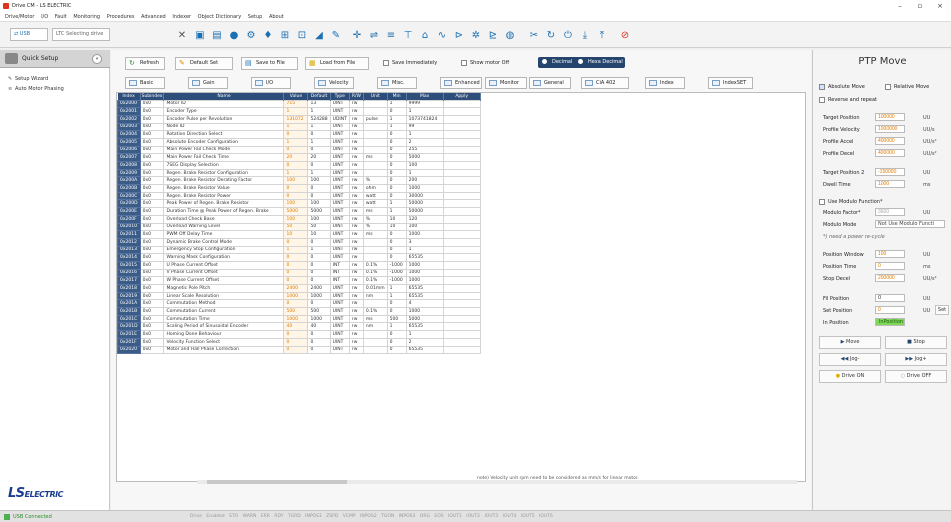  Describe the element at coordinates (560, 62) in the screenshot. I see `decimal-label: Decimal` at that location.